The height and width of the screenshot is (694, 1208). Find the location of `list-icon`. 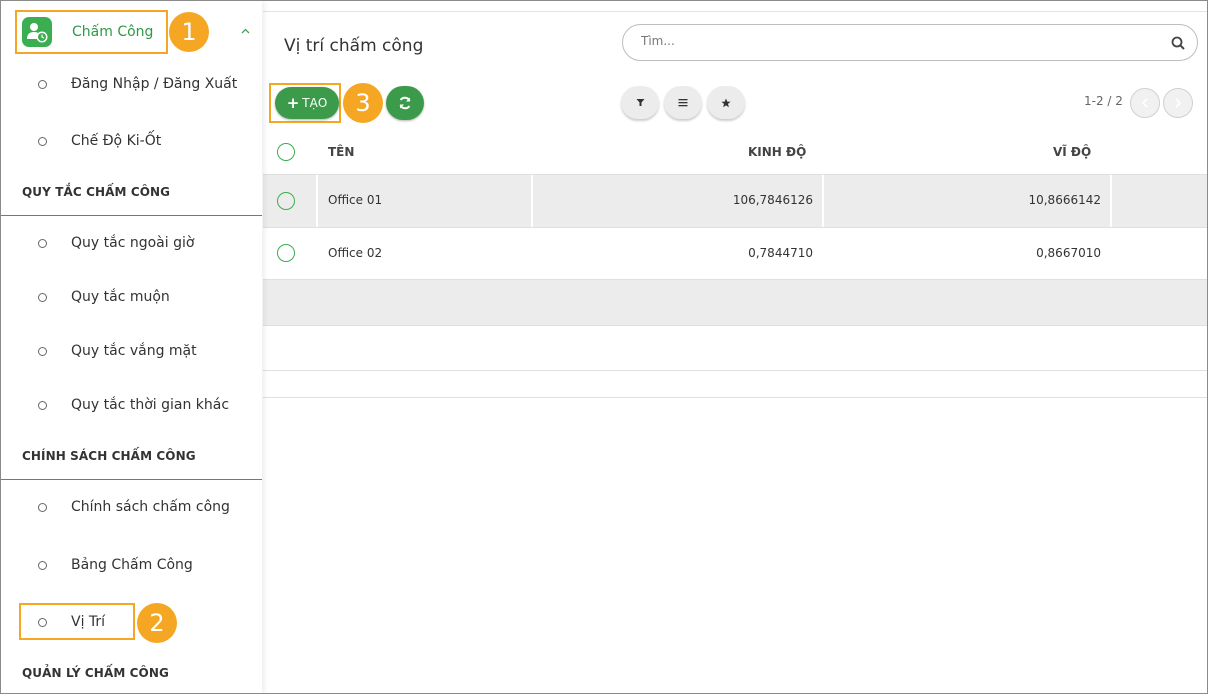

list-icon is located at coordinates (683, 103).